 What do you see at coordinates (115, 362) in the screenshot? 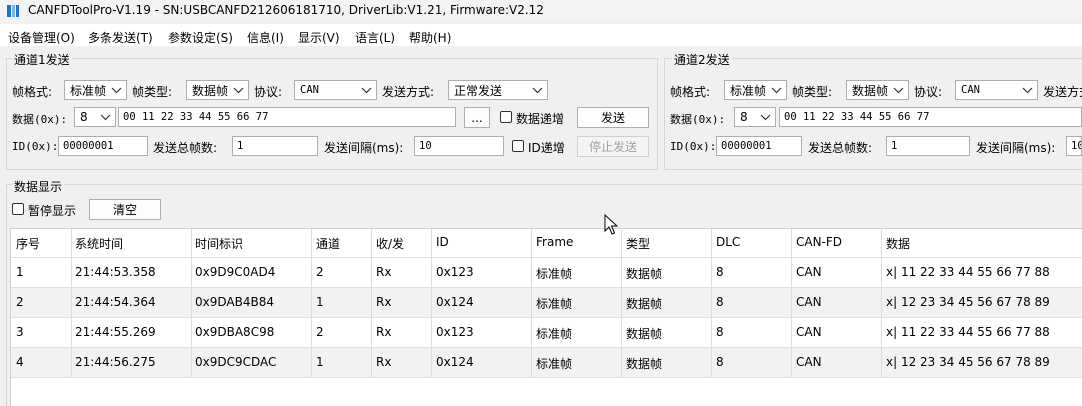
I see `cell-system-time: 21:44:56.275` at bounding box center [115, 362].